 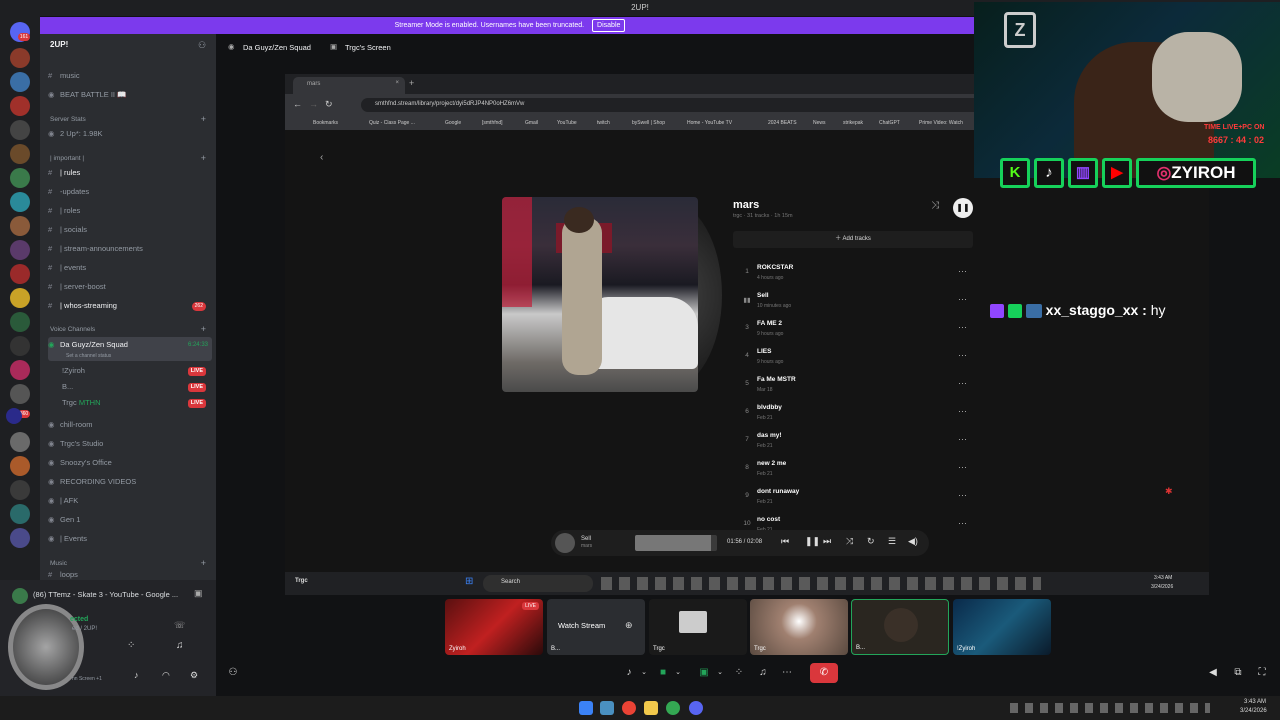 I want to click on add-tracks-button: ＋ Add tracks, so click(x=853, y=239).